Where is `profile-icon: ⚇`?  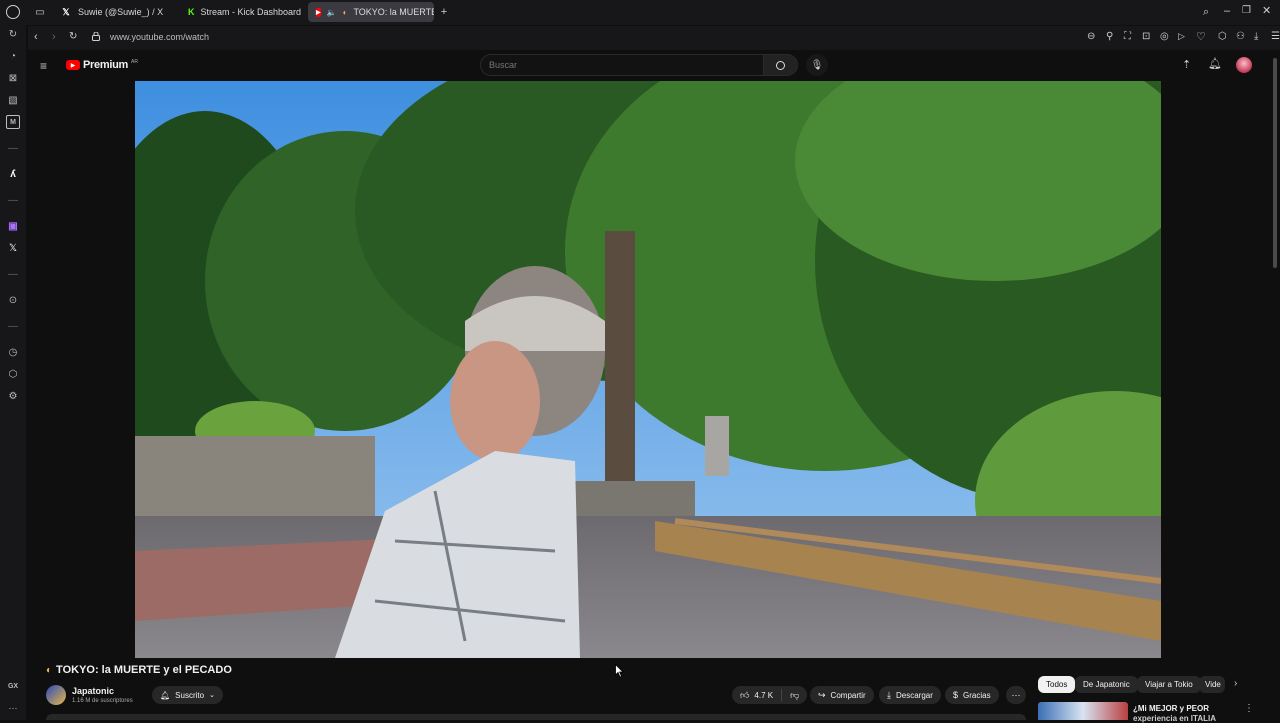 profile-icon: ⚇ is located at coordinates (1240, 36).